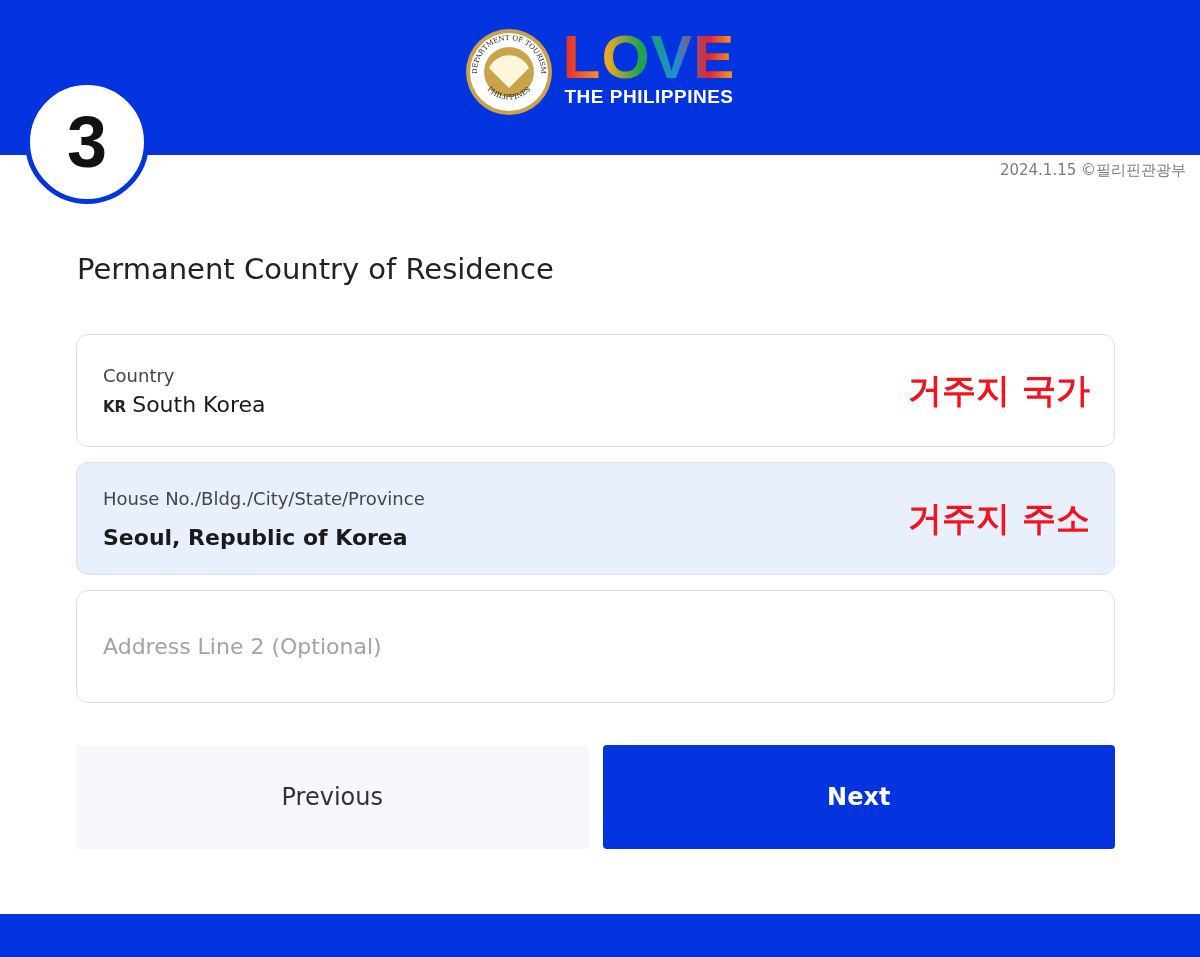 Image resolution: width=1200 pixels, height=957 pixels. Describe the element at coordinates (316, 269) in the screenshot. I see `section-title: Permanent Country of Residence` at that location.